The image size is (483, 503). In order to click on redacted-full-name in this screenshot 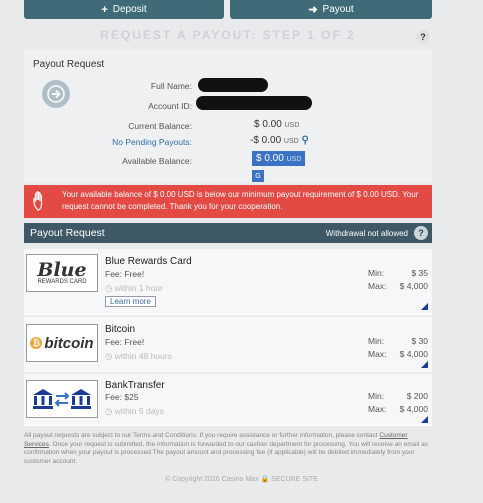, I will do `click(233, 85)`.